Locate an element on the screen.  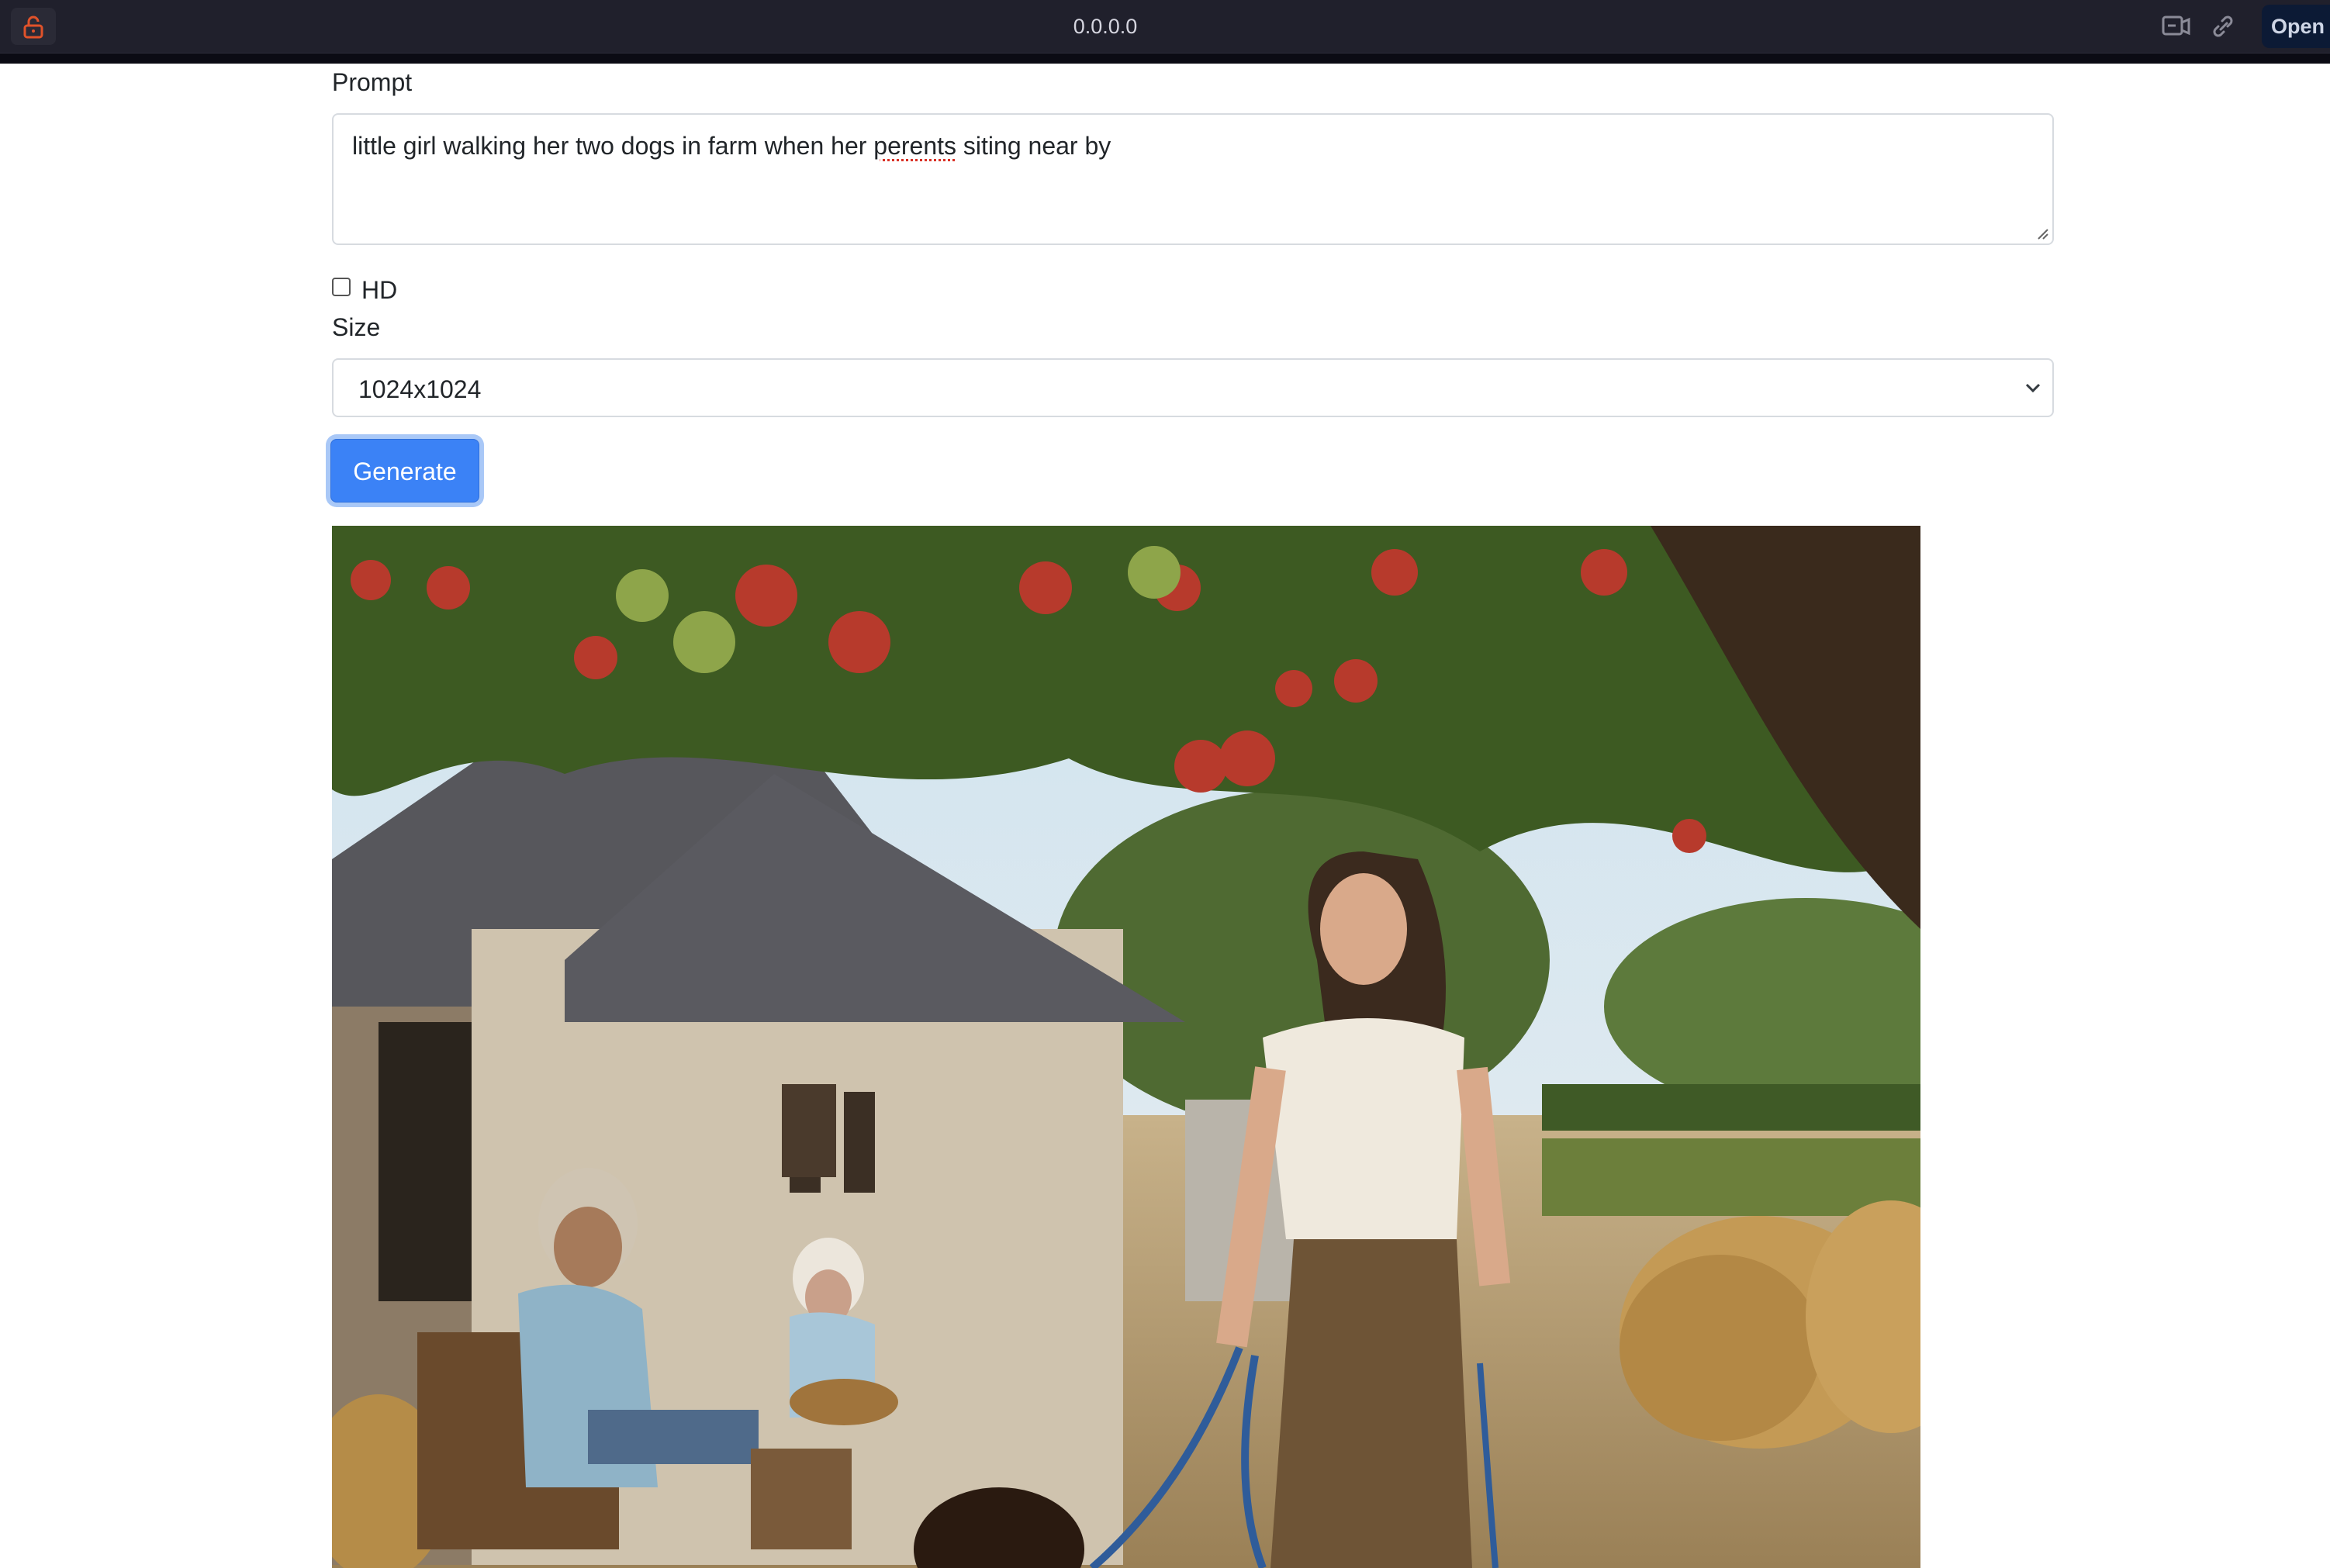
link-icon is located at coordinates (2223, 26).